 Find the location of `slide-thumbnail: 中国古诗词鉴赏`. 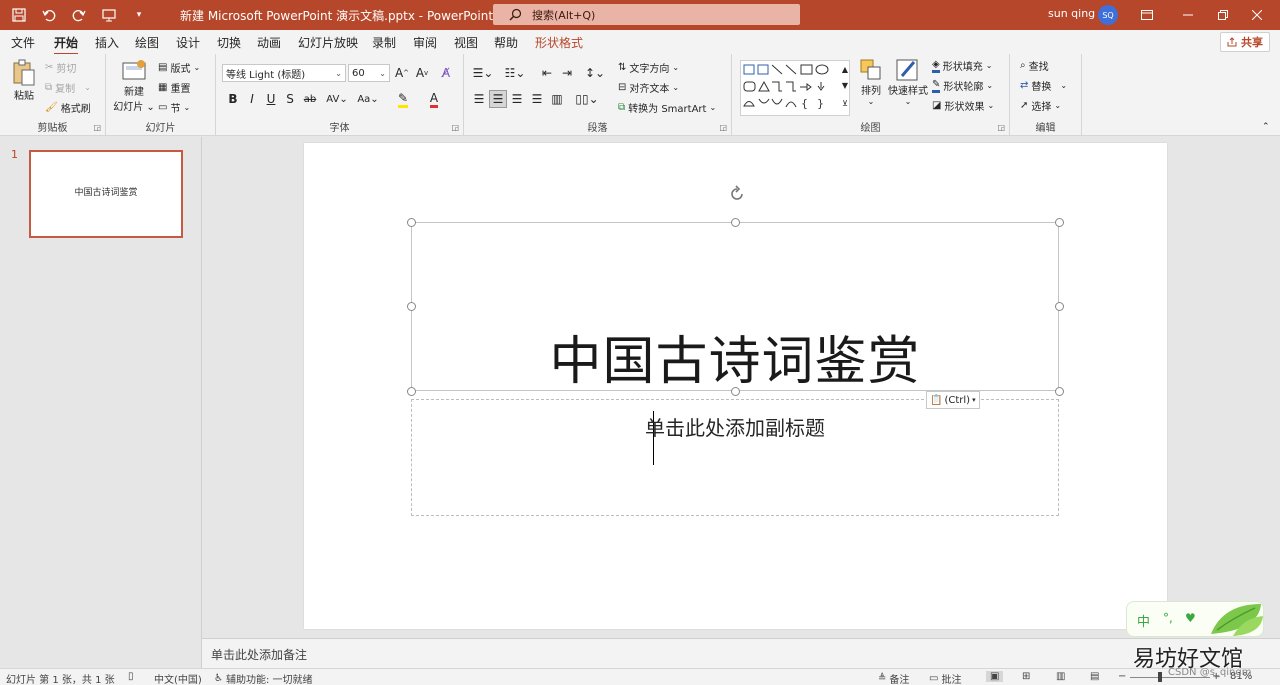

slide-thumbnail: 中国古诗词鉴赏 is located at coordinates (106, 194).